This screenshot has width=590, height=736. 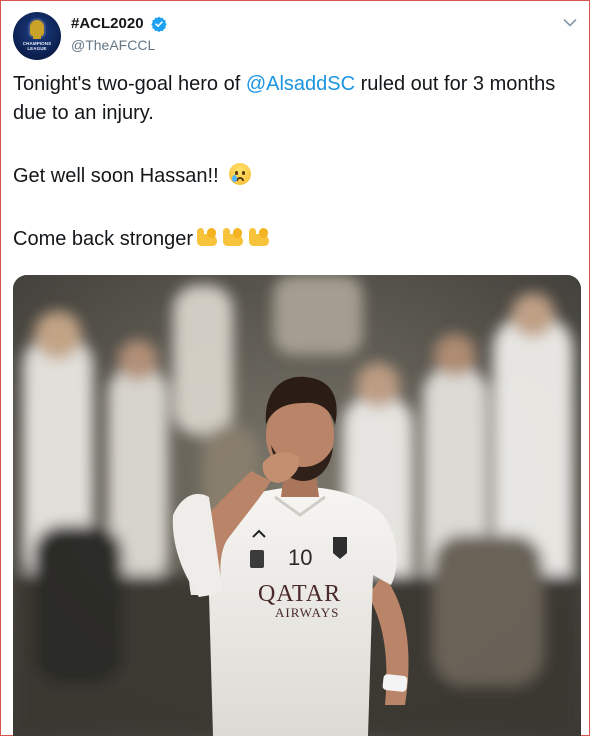 I want to click on trophy-icon, so click(x=37, y=28).